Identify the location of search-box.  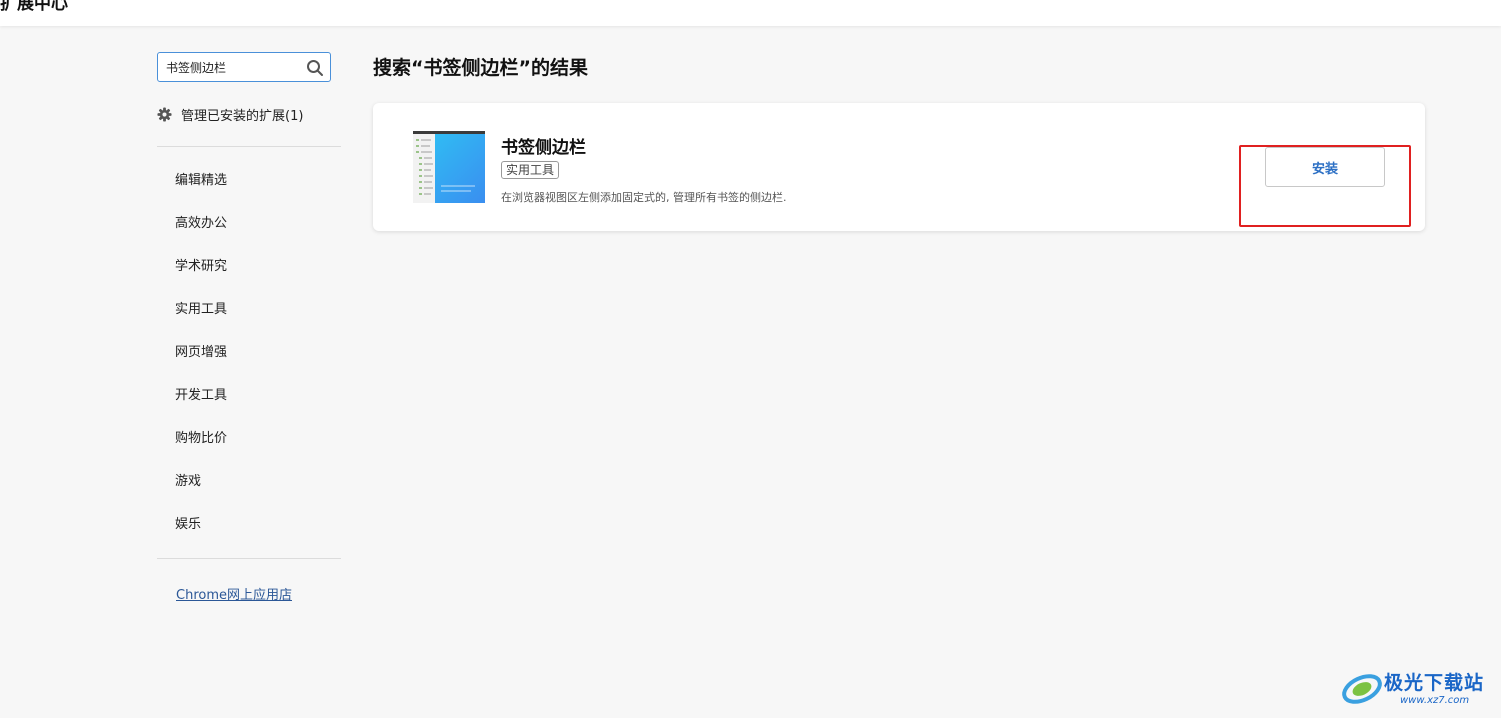
(244, 67).